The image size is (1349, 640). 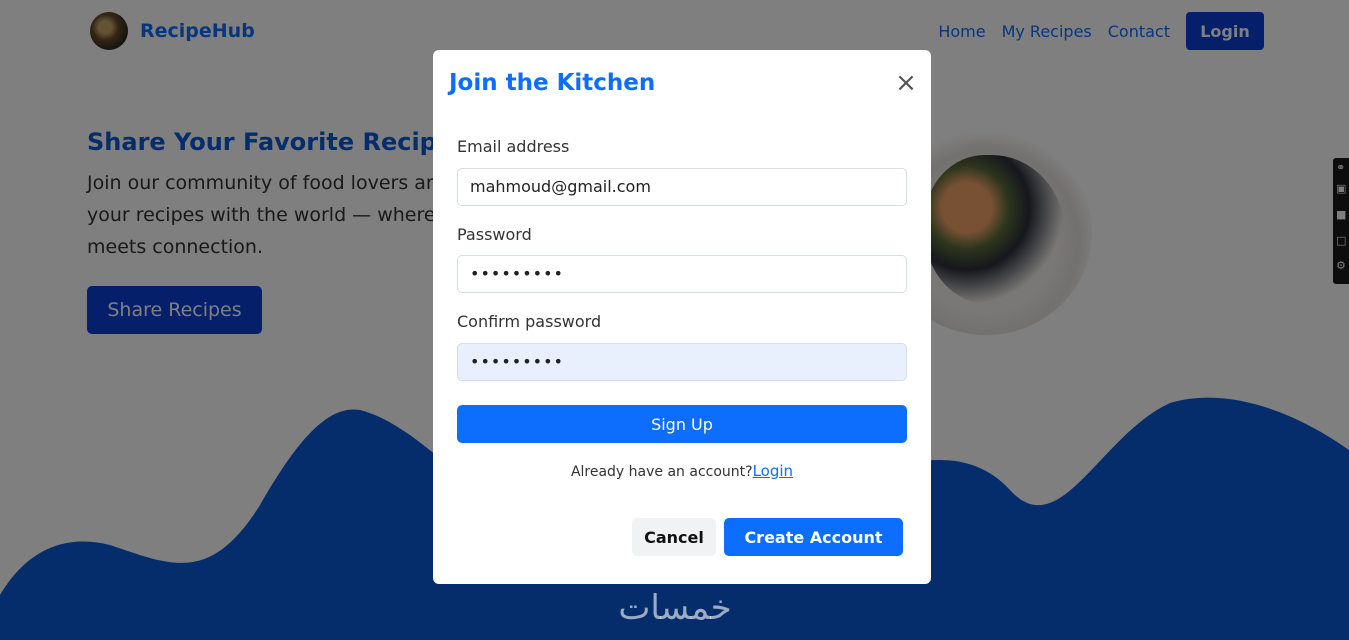 I want to click on close-icon: ×, so click(x=906, y=83).